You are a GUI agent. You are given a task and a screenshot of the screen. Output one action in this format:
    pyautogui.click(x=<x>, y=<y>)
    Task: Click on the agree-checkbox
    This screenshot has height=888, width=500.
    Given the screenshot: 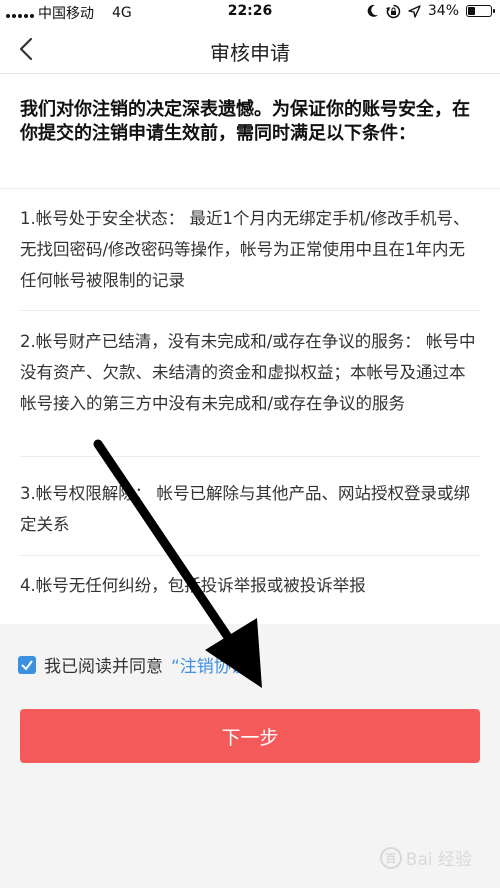 What is the action you would take?
    pyautogui.click(x=27, y=664)
    